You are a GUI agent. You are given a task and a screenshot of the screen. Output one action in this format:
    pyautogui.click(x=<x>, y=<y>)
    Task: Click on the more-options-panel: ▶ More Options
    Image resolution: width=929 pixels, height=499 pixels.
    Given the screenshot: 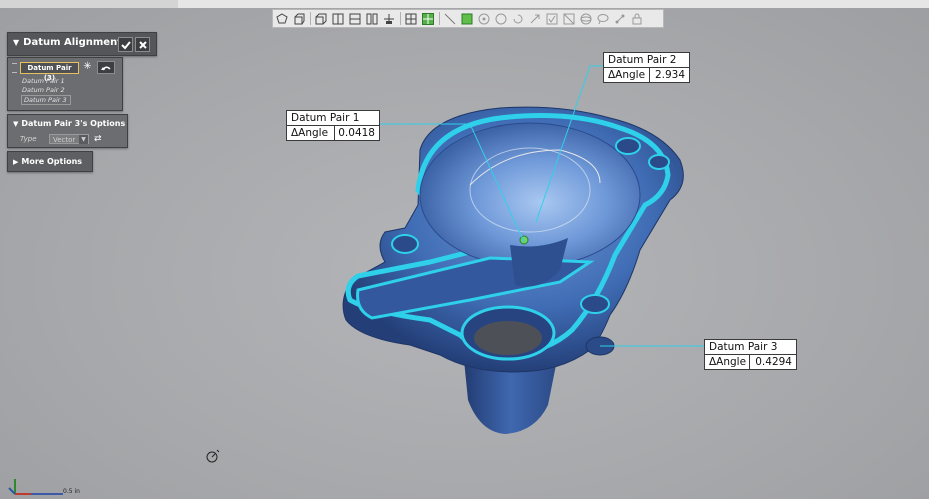 What is the action you would take?
    pyautogui.click(x=50, y=161)
    